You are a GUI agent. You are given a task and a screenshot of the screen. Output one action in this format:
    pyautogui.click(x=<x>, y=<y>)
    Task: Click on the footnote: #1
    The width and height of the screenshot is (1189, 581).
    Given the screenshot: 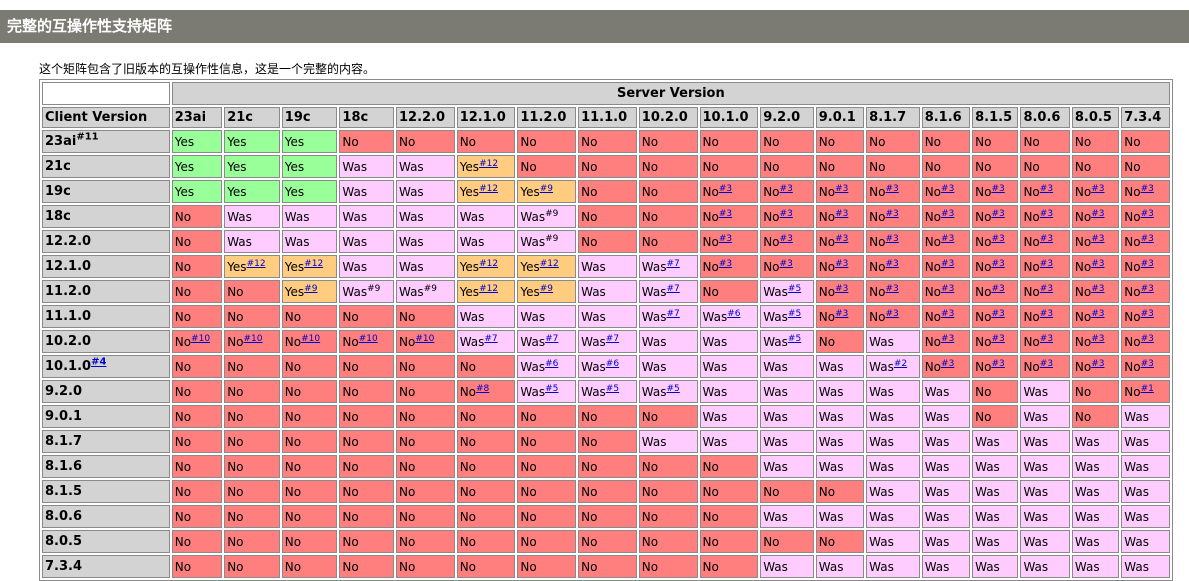 What is the action you would take?
    pyautogui.click(x=1147, y=389)
    